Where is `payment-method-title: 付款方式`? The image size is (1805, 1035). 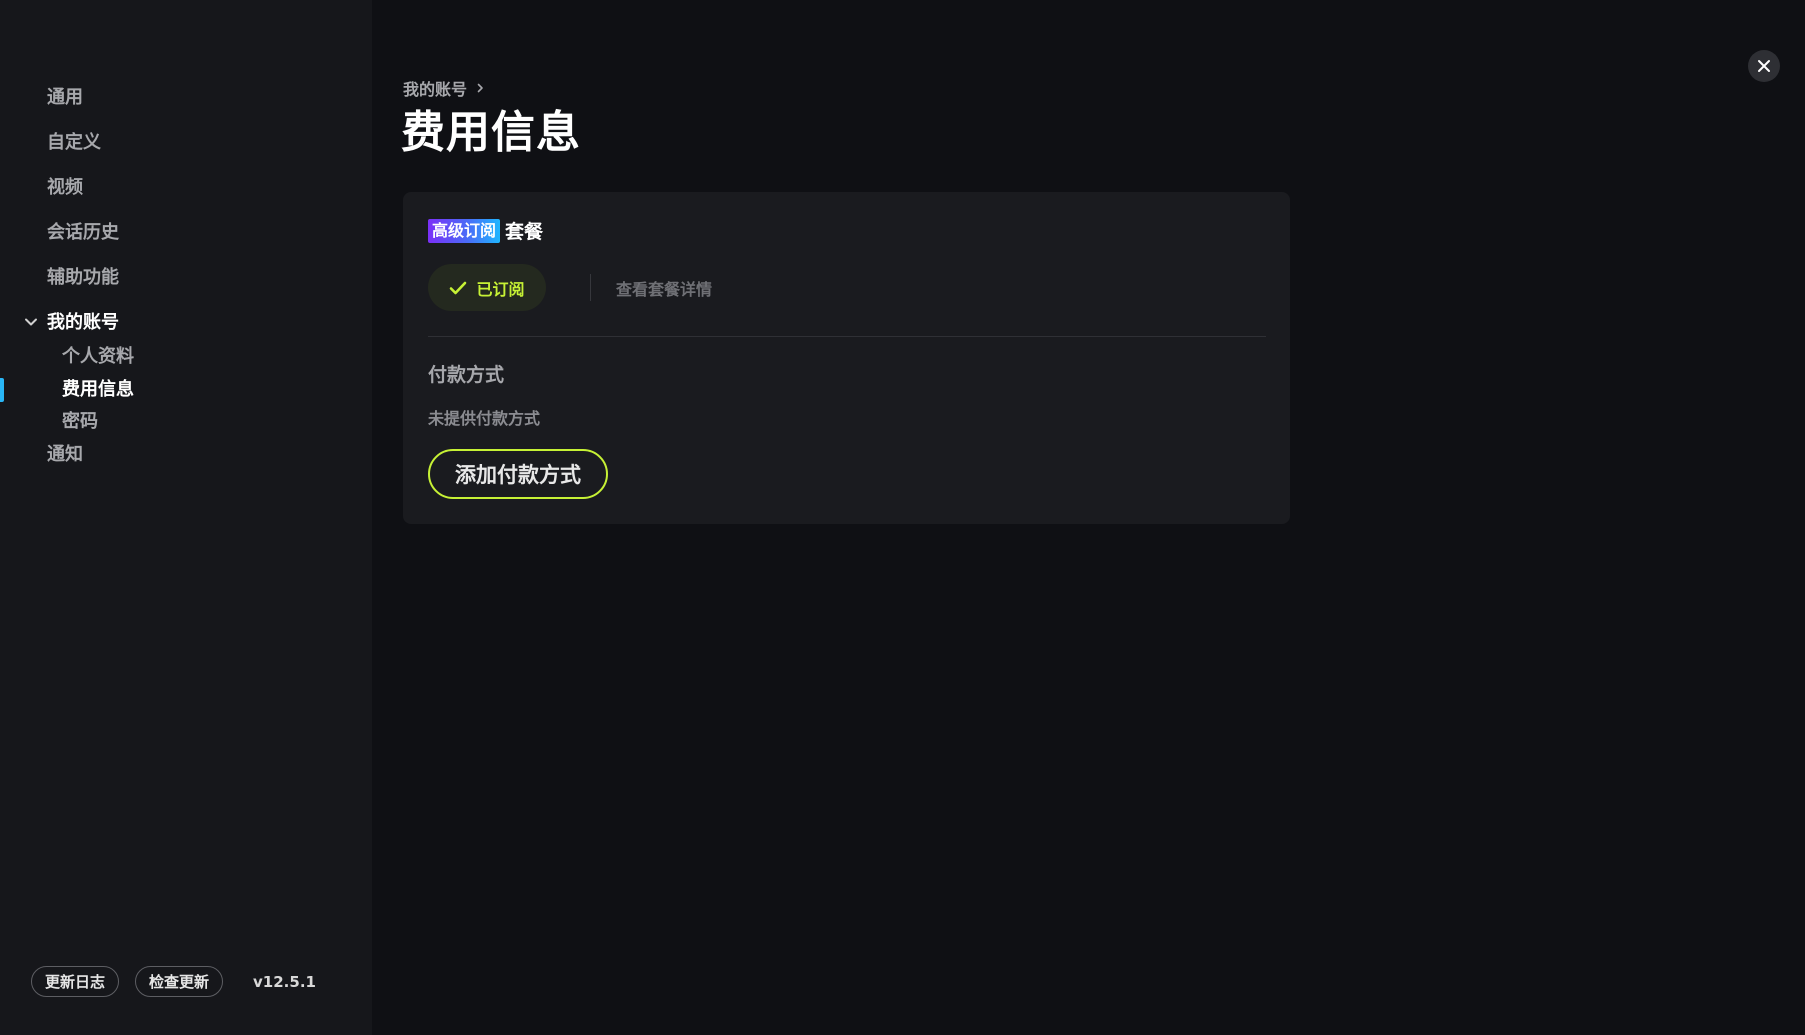
payment-method-title: 付款方式 is located at coordinates (466, 375).